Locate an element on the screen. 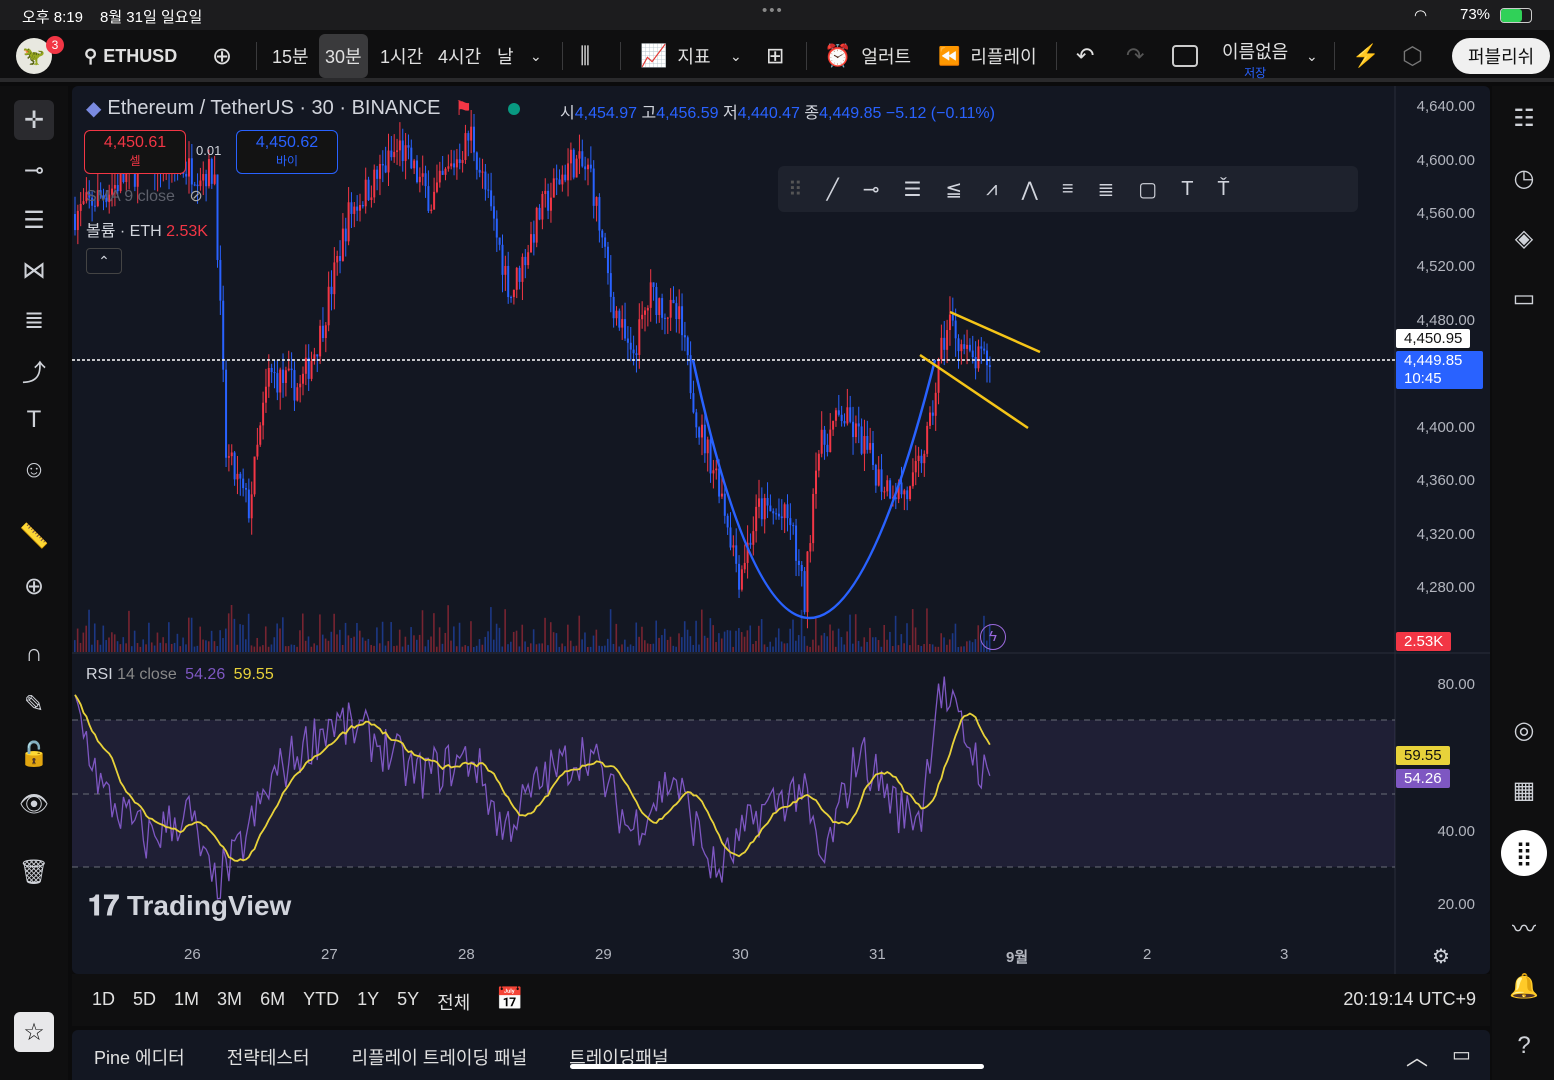  hide-icon: 👁 is located at coordinates (34, 804).